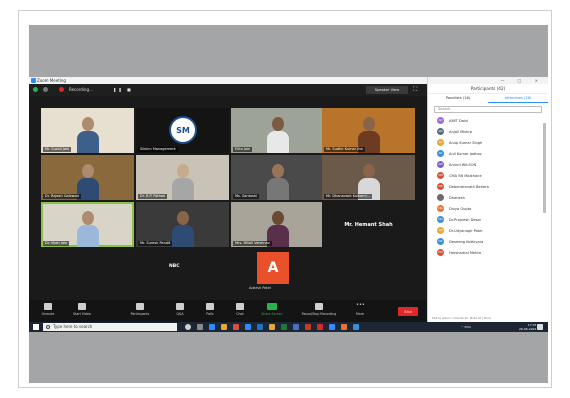 Image resolution: width=570 pixels, height=398 pixels. Describe the element at coordinates (110, 327) in the screenshot. I see `taskbar-search-input: Type here to search` at that location.